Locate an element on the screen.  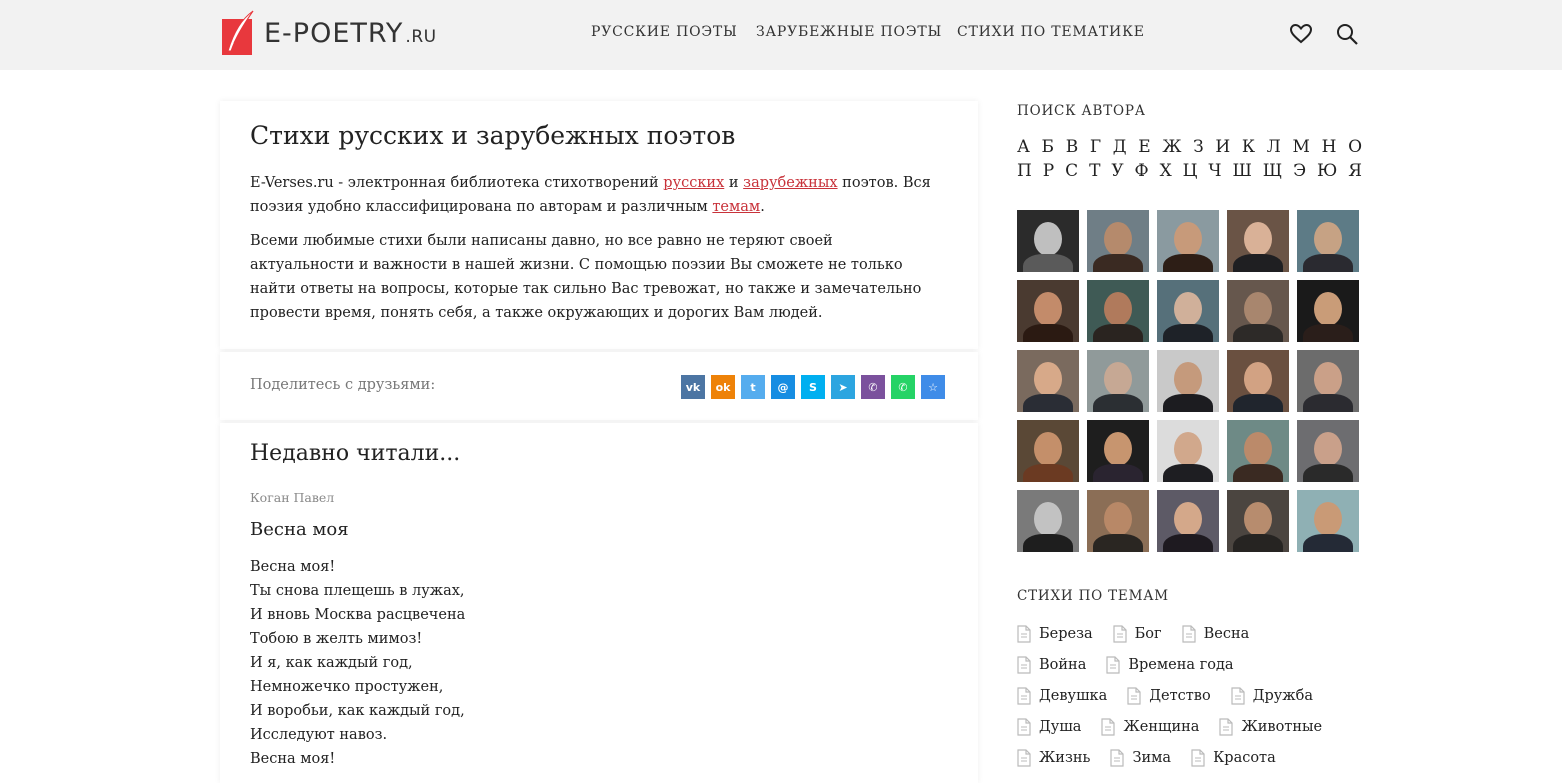
alphabet-letter: Ш is located at coordinates (1241, 171).